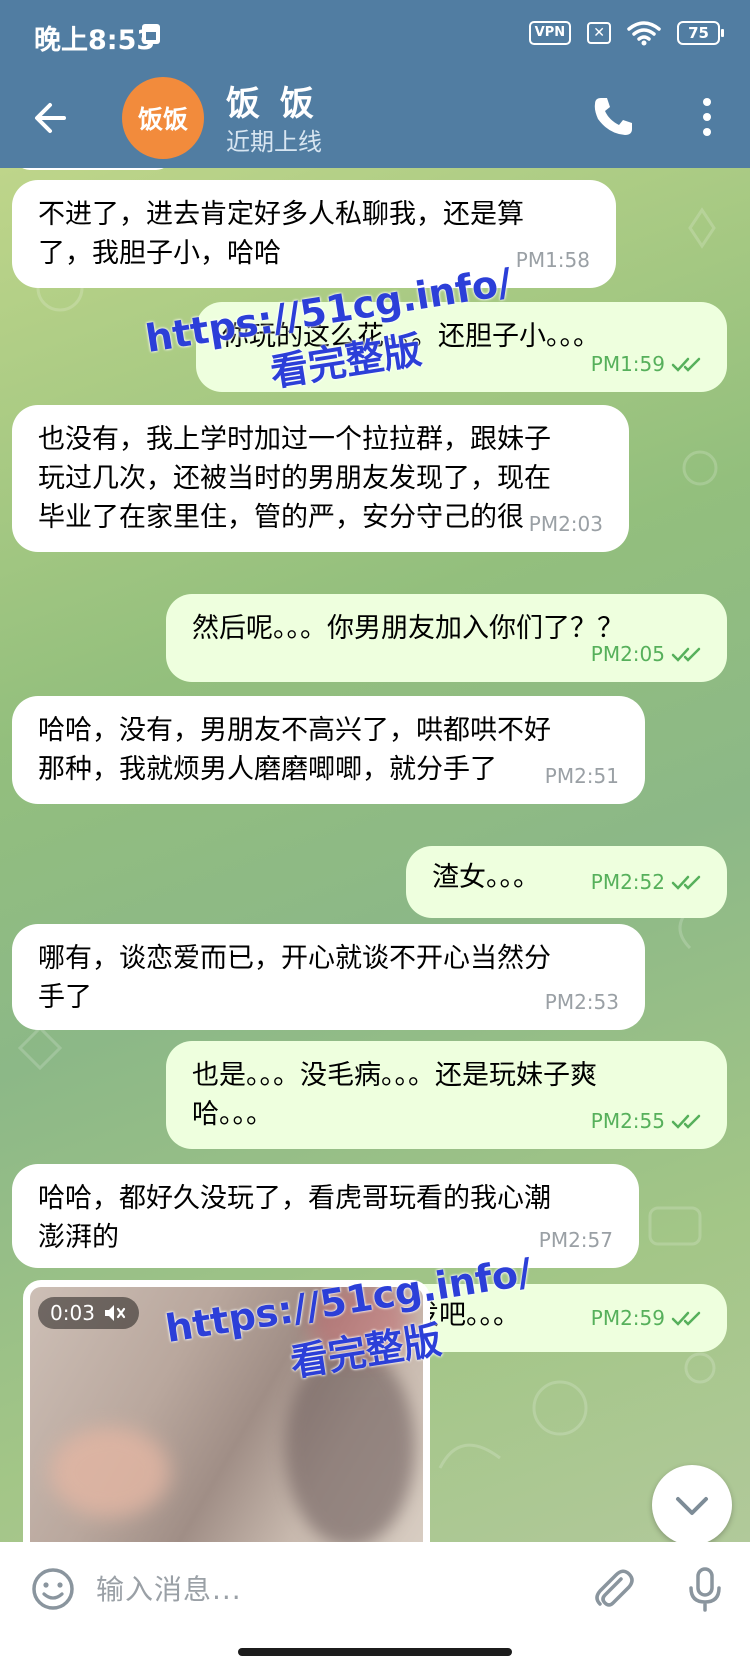 Image resolution: width=750 pixels, height=1667 pixels. I want to click on contact-status: 近期上线, so click(274, 142).